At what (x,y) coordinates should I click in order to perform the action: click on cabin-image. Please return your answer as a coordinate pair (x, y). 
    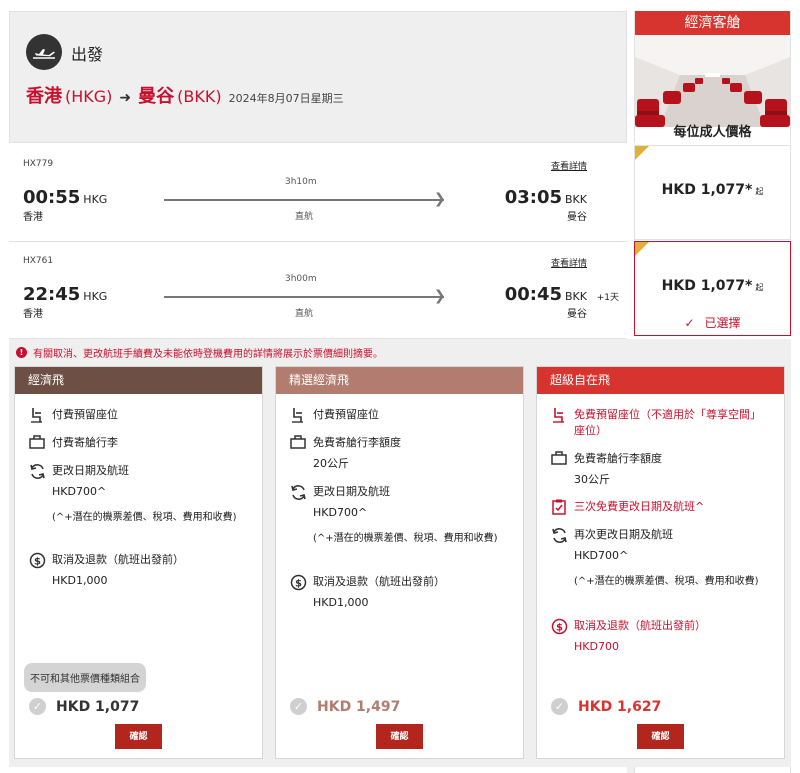
    Looking at the image, I should click on (712, 81).